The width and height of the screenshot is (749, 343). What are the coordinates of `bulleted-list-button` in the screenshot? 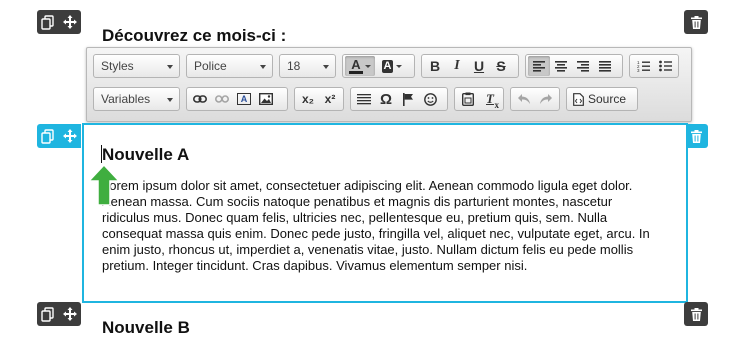 It's located at (665, 66).